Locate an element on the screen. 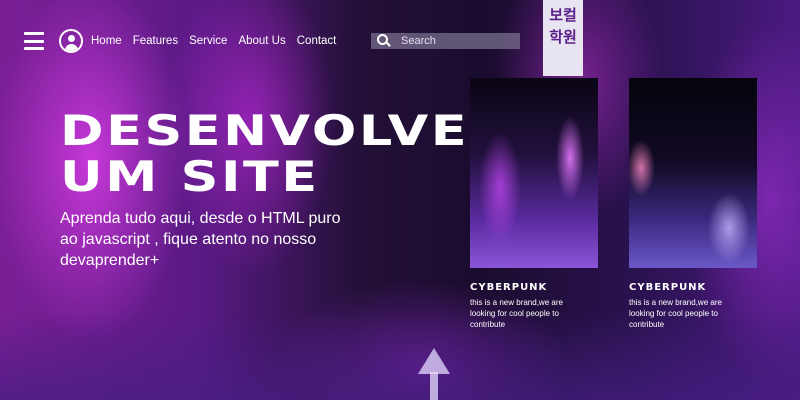  hero-title-line-1: DESENVOLVER is located at coordinates (286, 130).